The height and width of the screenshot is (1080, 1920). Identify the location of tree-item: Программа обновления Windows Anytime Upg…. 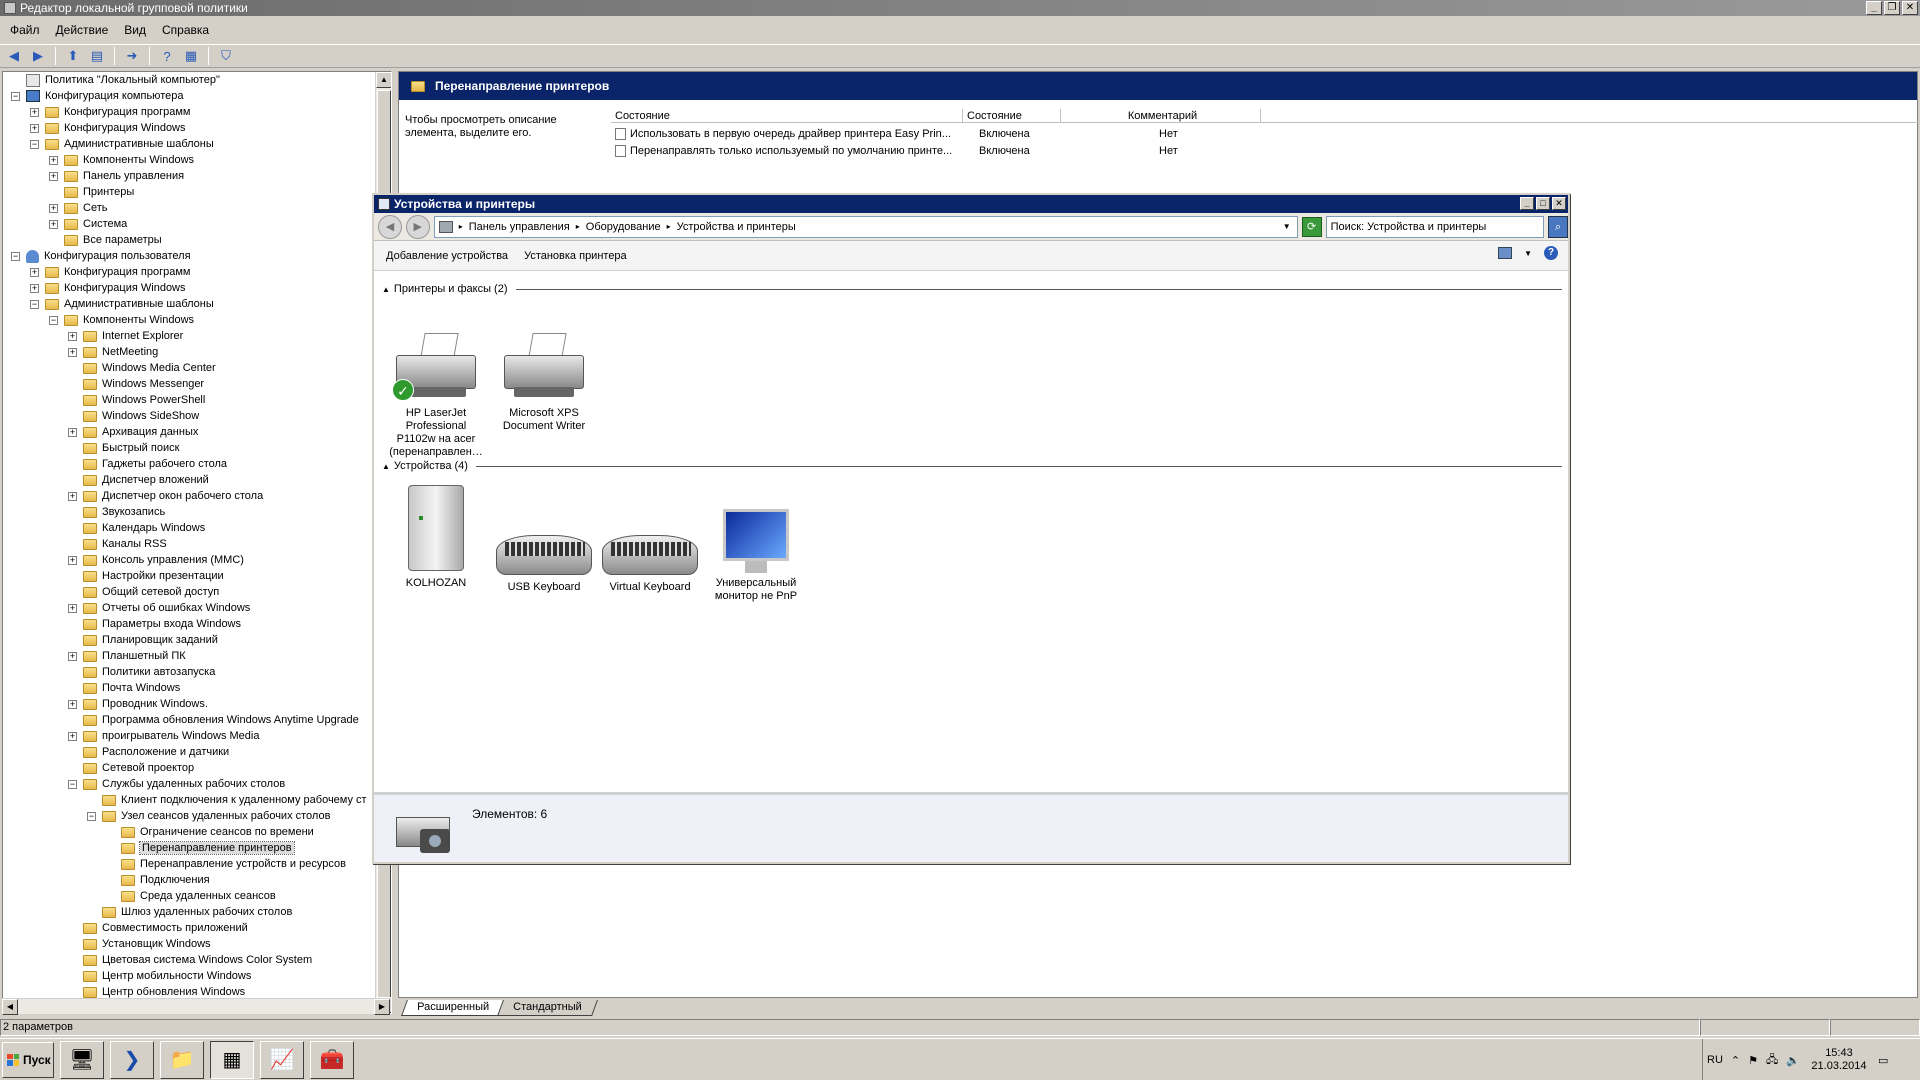
(213, 720).